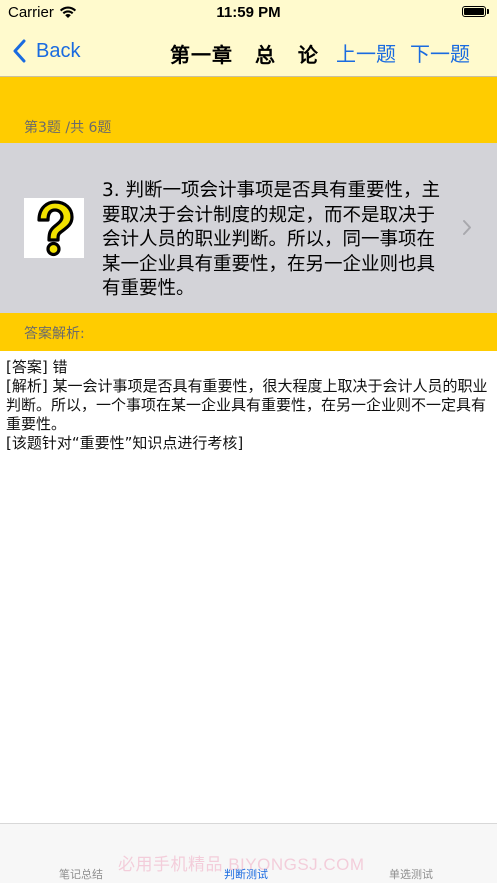  I want to click on answer-note: [该题针对“重要性”知识点进行考核], so click(125, 443).